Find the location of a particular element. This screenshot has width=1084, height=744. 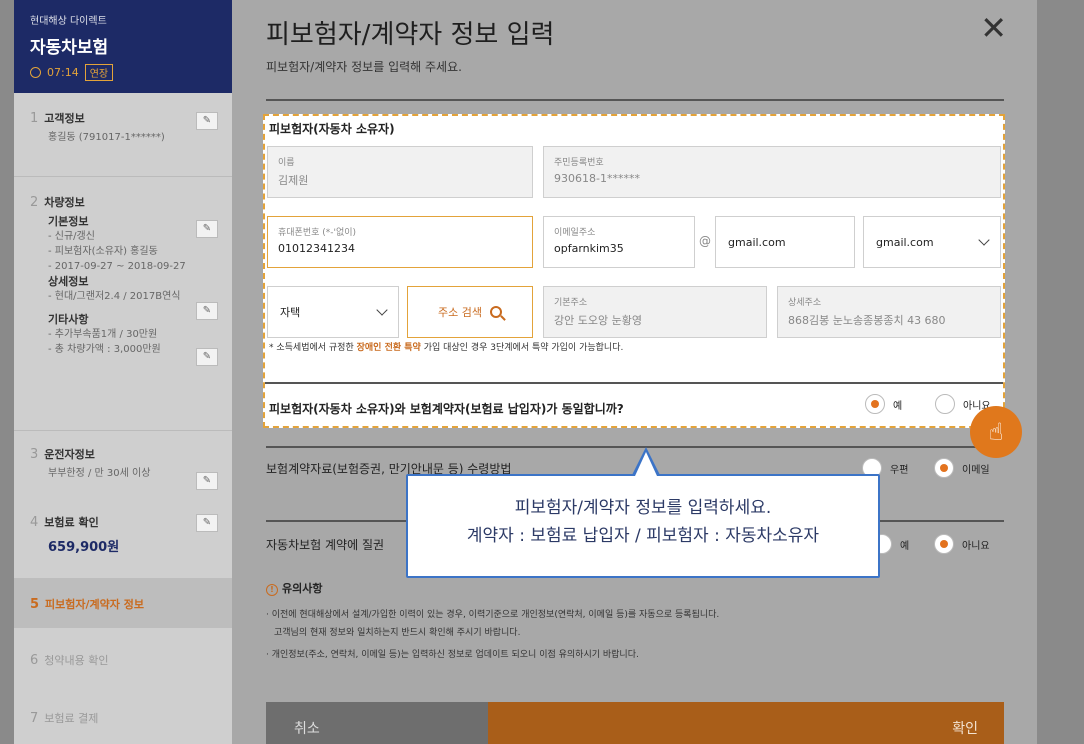

ssn-field: 주민등록번호 930618-1****** is located at coordinates (772, 172).